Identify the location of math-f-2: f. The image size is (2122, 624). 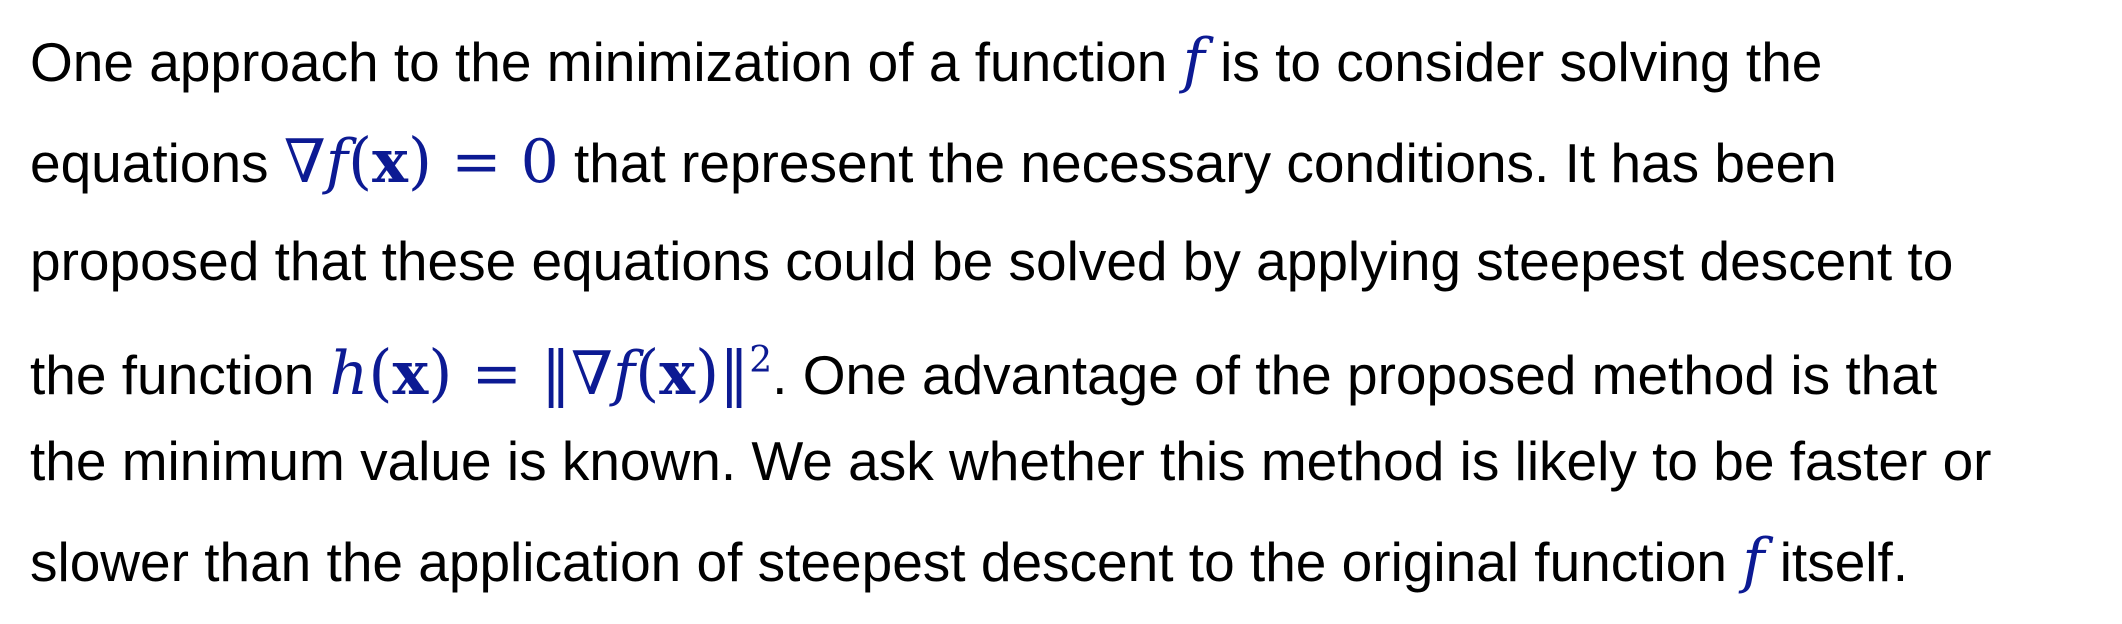
(1753, 561).